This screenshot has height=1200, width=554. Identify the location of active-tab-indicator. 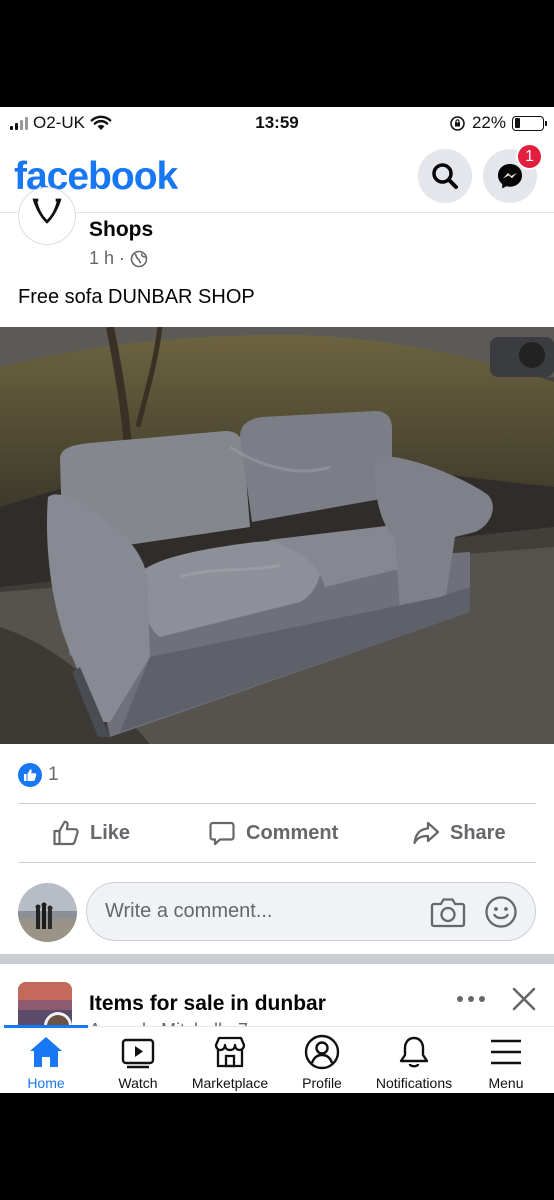
(46, 1026).